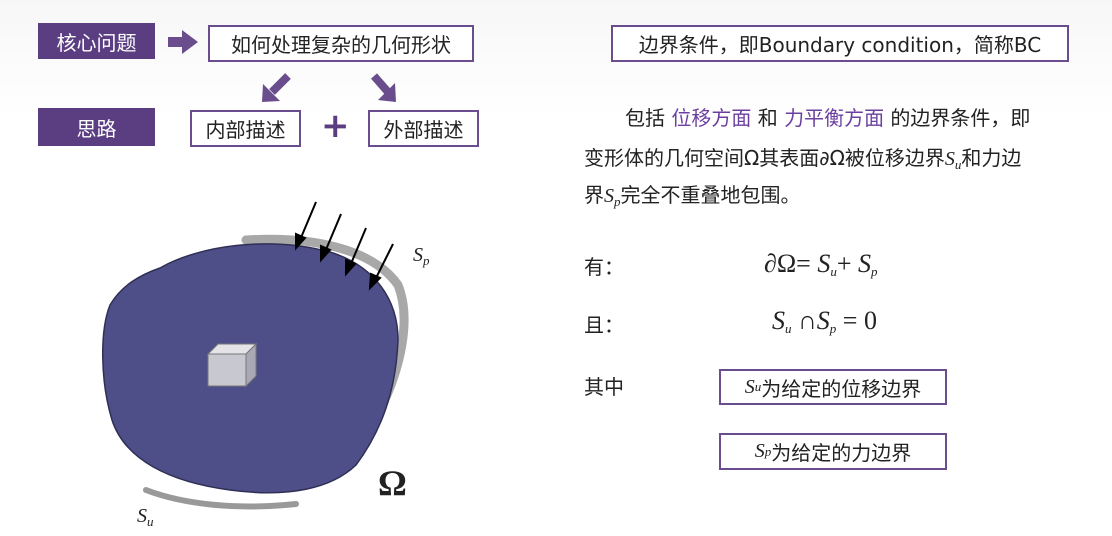  What do you see at coordinates (821, 264) in the screenshot?
I see `eq1-formula: ∂Ω= Su+ Sp` at bounding box center [821, 264].